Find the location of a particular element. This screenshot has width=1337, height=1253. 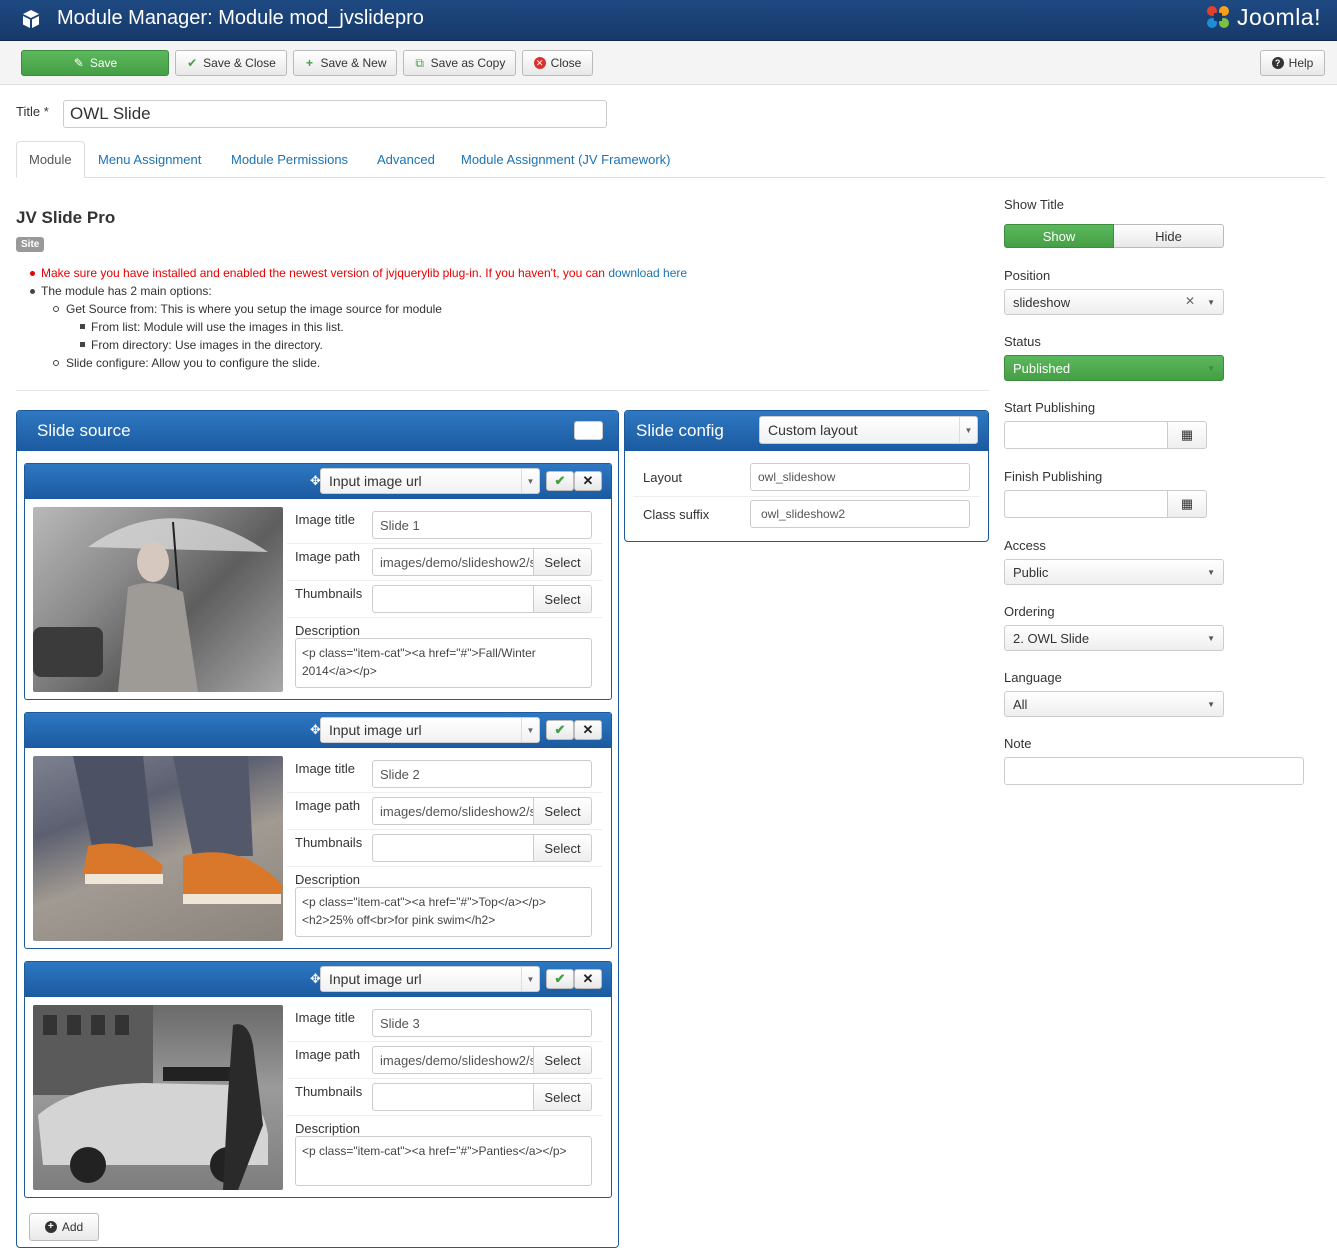

joomla-logo-text: Joomla! is located at coordinates (1278, 16).